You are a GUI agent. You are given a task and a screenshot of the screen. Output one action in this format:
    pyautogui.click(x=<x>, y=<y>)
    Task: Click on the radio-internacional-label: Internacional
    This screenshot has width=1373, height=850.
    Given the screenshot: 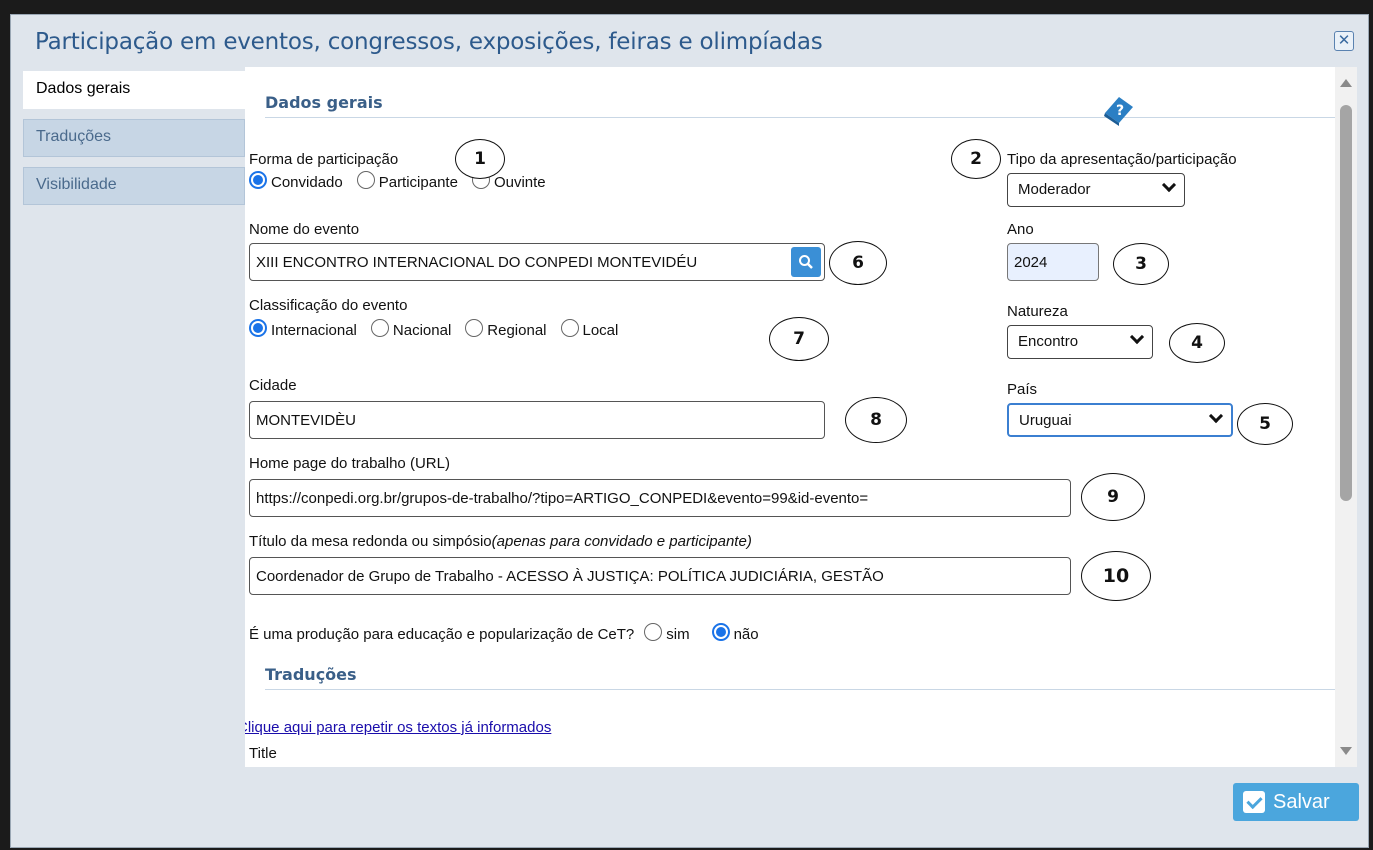 What is the action you would take?
    pyautogui.click(x=314, y=330)
    